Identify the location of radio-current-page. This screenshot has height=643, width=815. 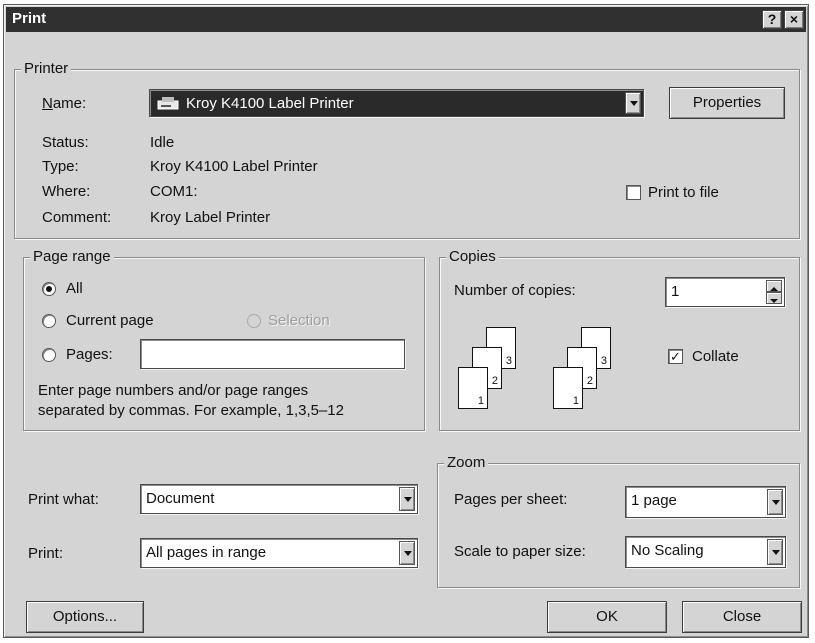
(49, 321).